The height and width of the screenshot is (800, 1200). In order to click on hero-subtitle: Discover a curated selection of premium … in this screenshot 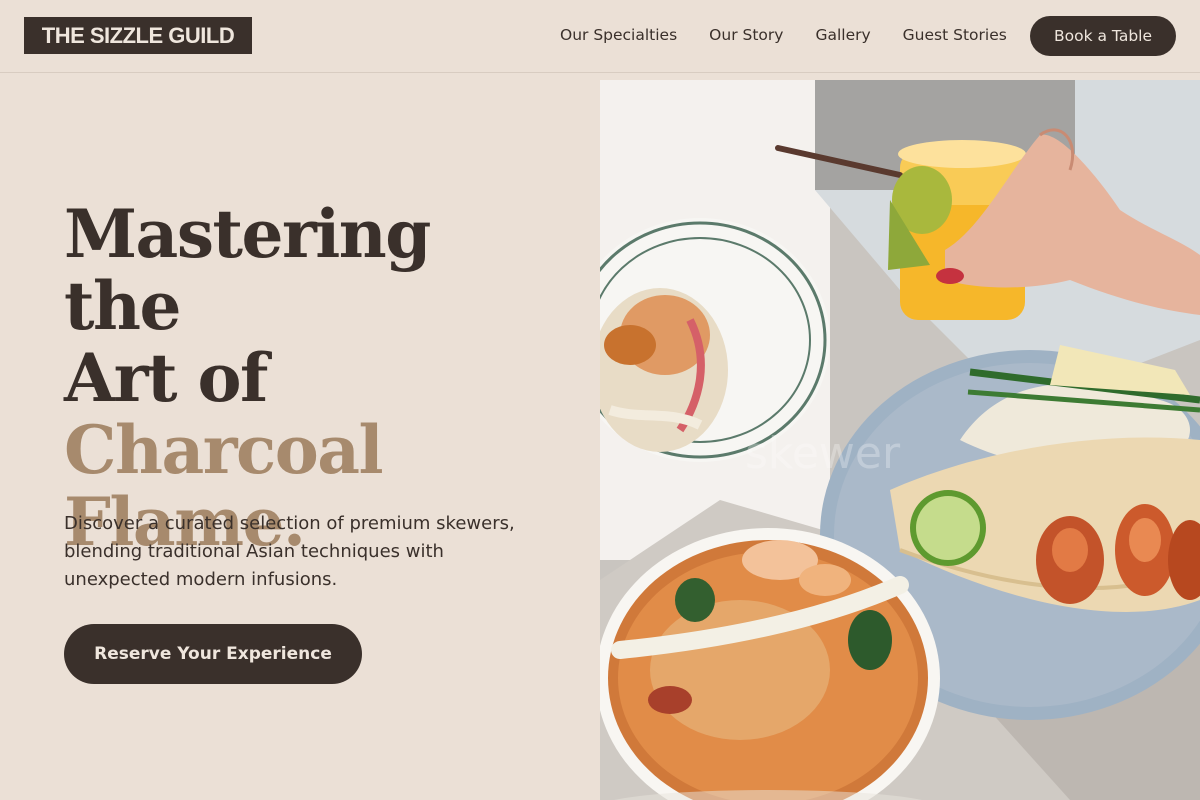, I will do `click(289, 551)`.